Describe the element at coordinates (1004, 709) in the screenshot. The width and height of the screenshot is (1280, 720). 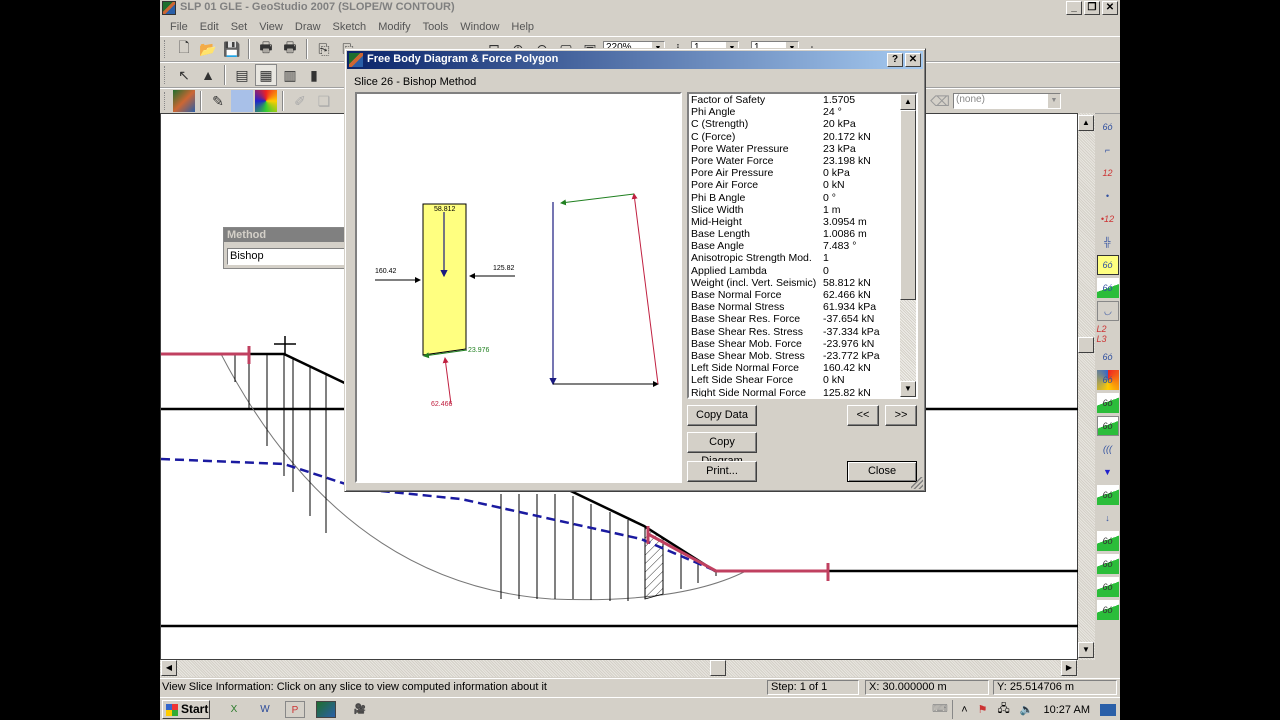
I see `network-icon: 🖧` at that location.